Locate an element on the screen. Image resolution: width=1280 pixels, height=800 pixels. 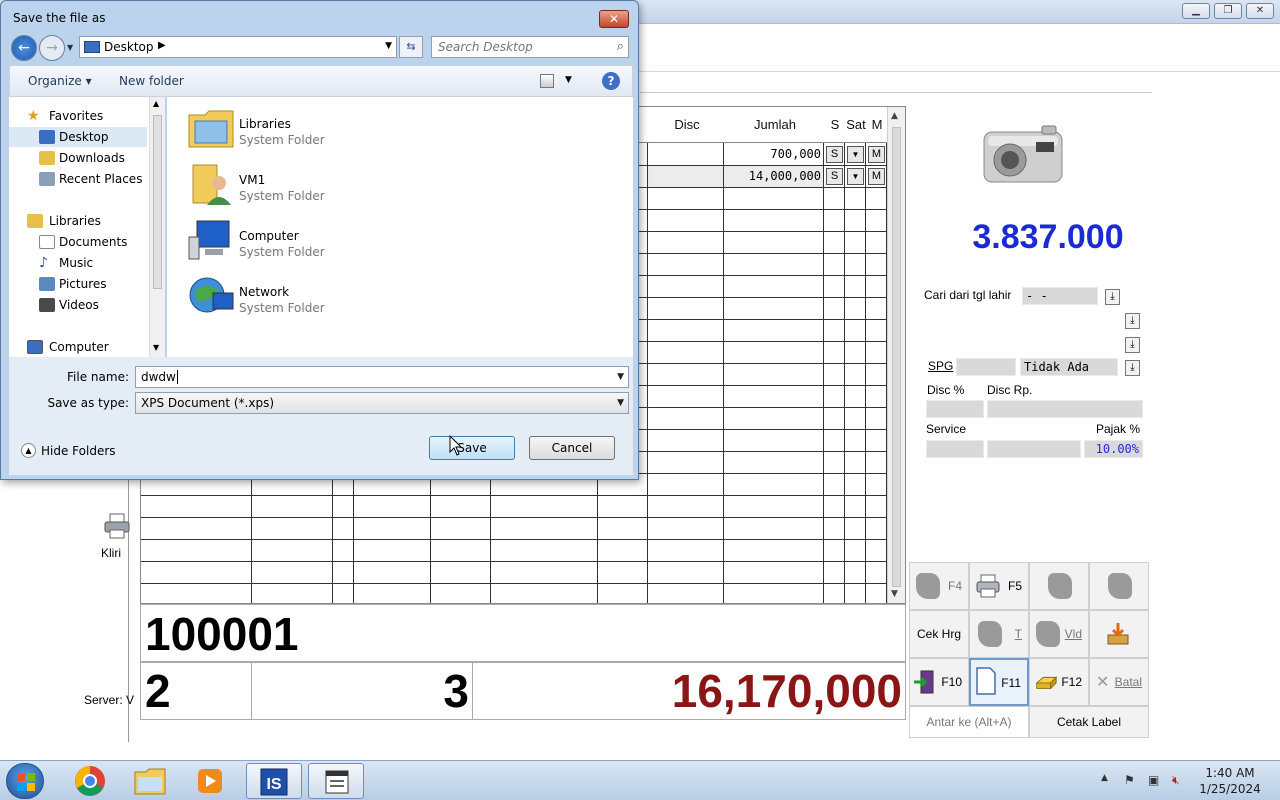
taskbar-chrome is located at coordinates (90, 781).